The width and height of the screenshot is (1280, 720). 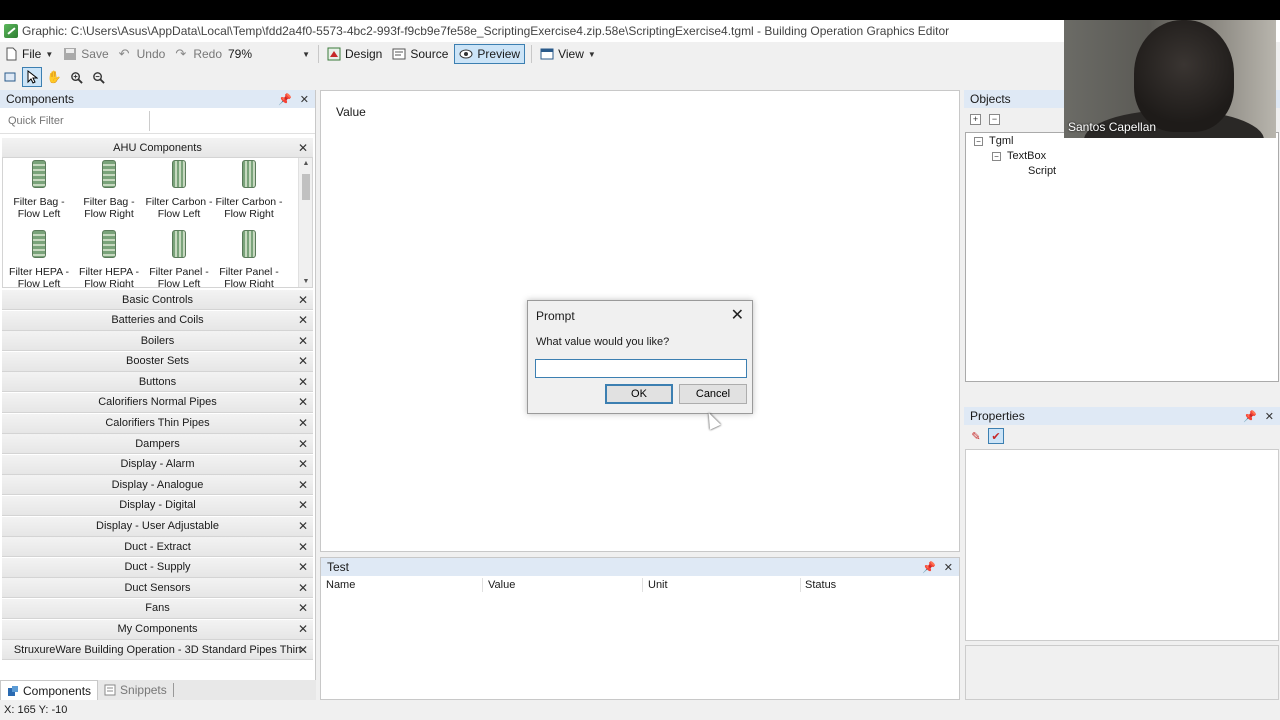 I want to click on category-label: Display - Digital, so click(x=157, y=505).